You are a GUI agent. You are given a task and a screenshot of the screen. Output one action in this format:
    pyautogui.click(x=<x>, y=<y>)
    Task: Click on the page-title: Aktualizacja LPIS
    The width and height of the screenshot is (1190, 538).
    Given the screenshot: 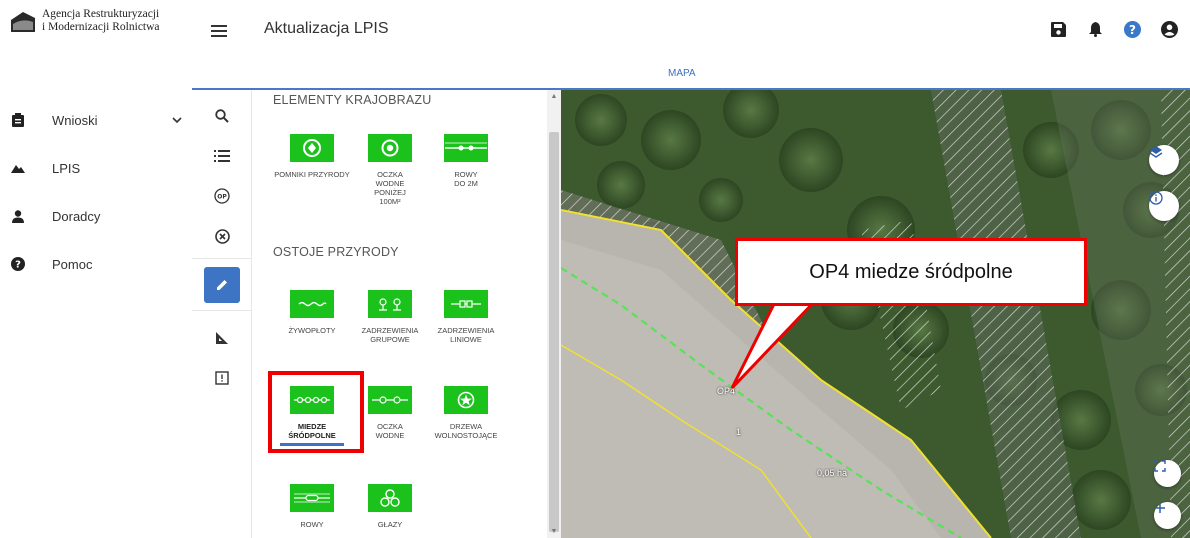 What is the action you would take?
    pyautogui.click(x=326, y=28)
    